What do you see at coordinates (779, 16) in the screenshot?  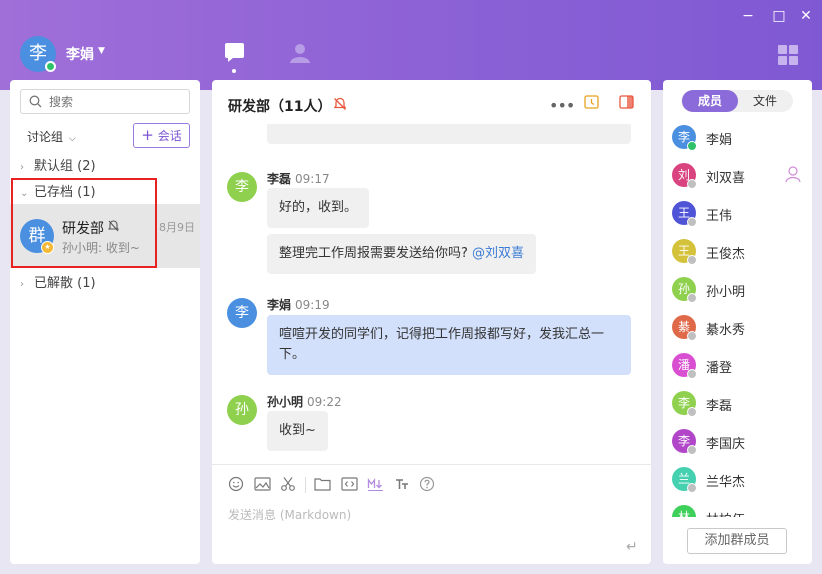 I see `maximize-button: □` at bounding box center [779, 16].